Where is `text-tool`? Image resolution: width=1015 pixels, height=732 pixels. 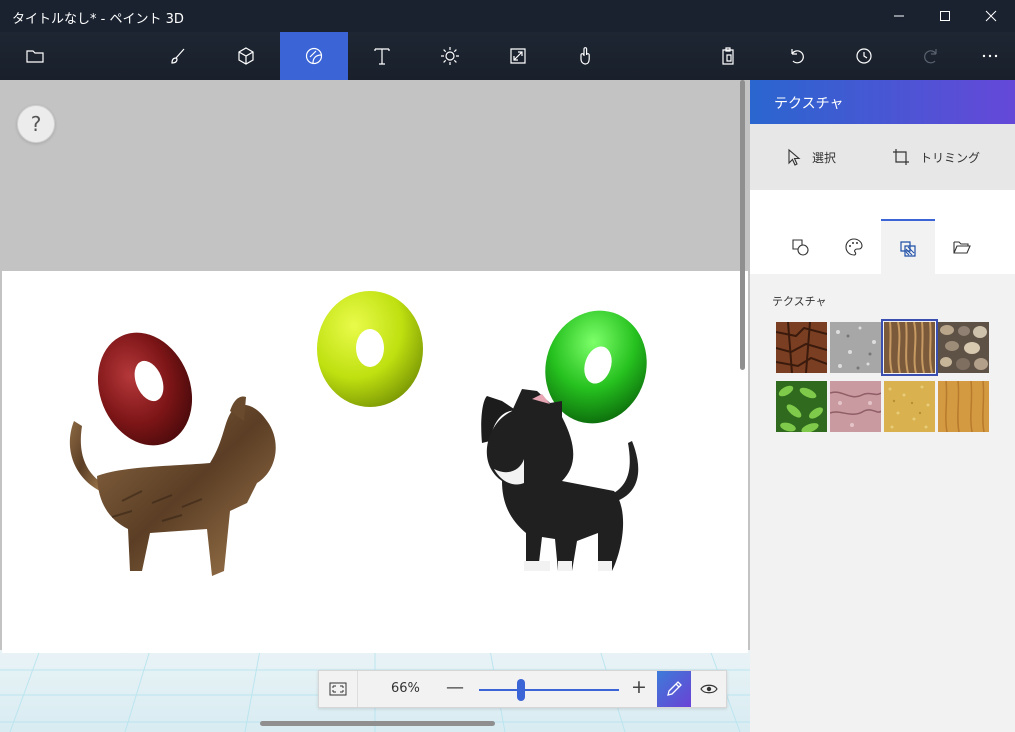 text-tool is located at coordinates (382, 56).